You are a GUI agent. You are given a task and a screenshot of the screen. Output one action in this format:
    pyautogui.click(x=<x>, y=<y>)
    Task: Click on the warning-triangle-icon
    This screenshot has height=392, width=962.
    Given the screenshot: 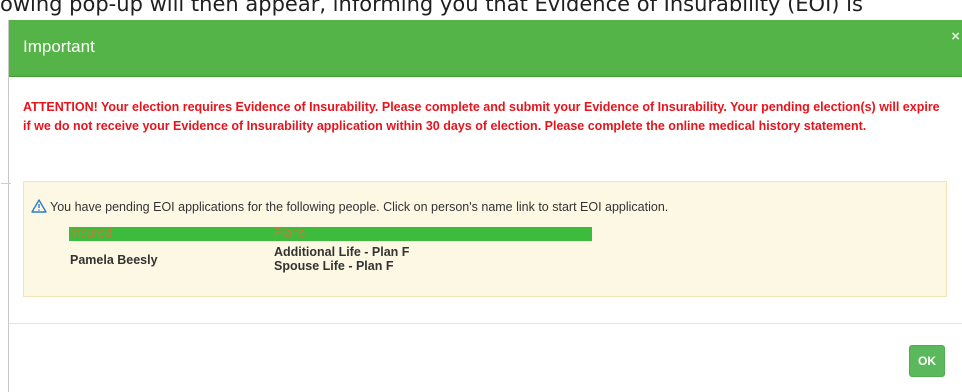 What is the action you would take?
    pyautogui.click(x=39, y=206)
    